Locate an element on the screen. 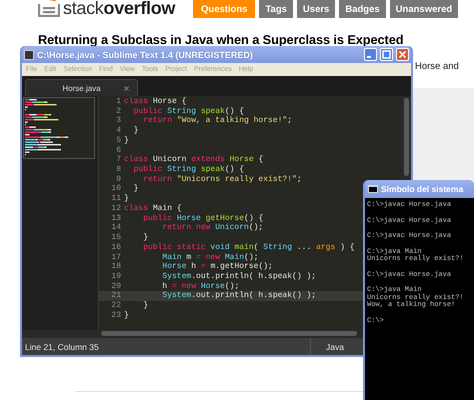  line-number: 19 is located at coordinates (115, 277).